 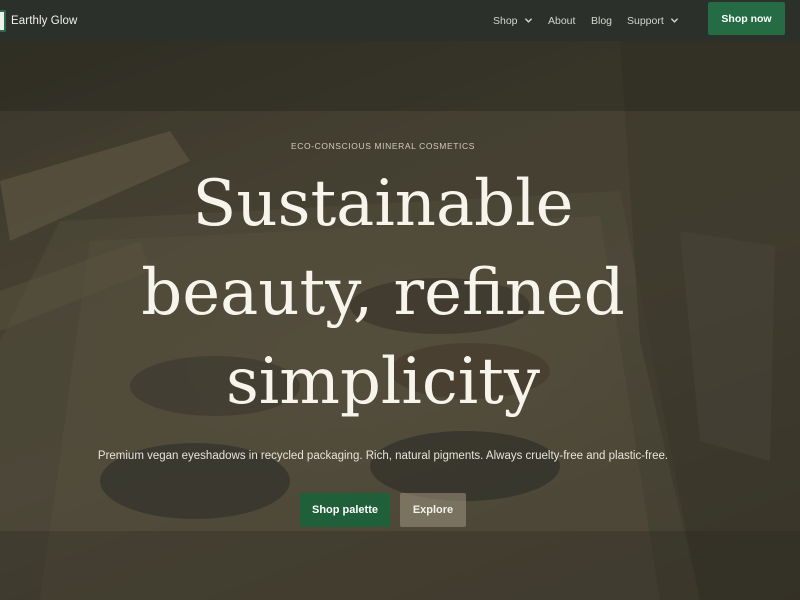 I want to click on nav-item-label: Shop, so click(x=505, y=20).